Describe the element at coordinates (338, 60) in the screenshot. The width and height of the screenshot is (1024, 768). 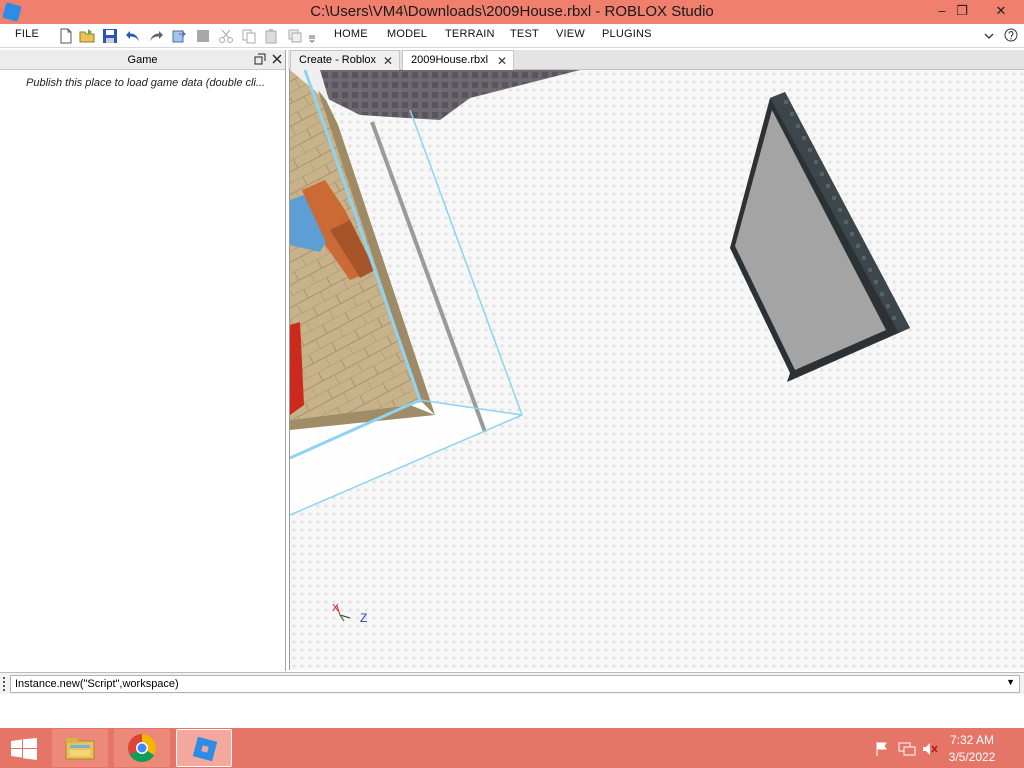
I see `tab-label: Create - Roblox` at that location.